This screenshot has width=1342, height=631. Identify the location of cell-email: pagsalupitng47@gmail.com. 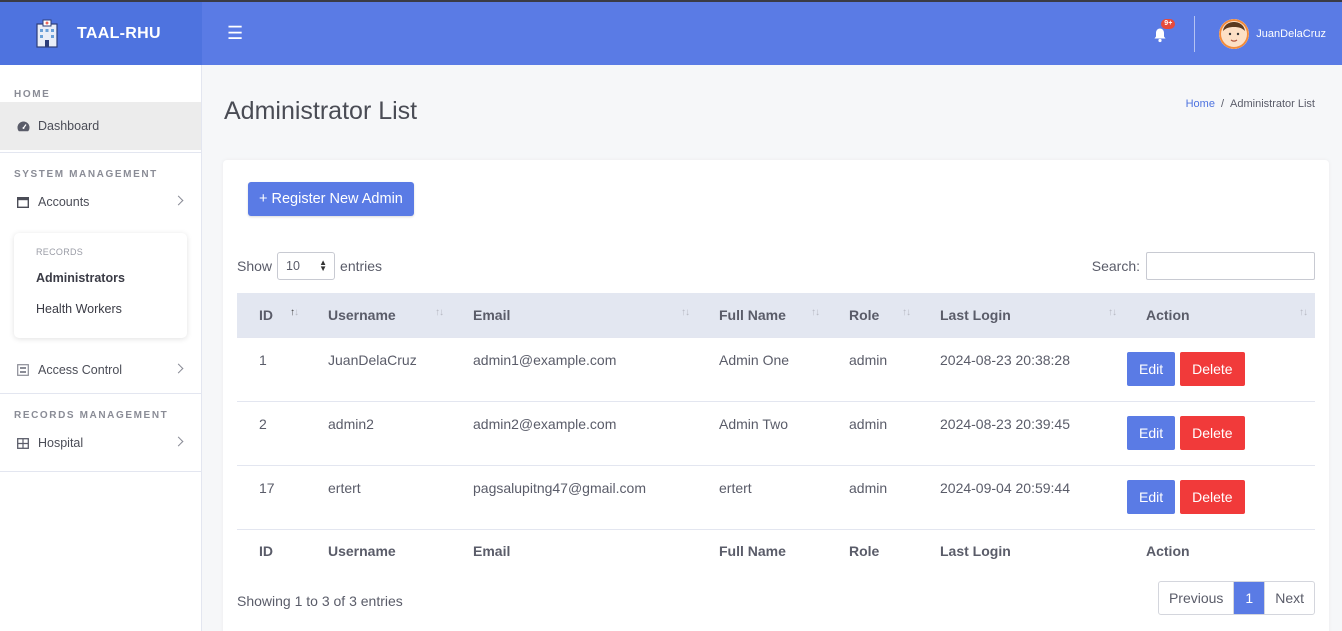
(574, 496).